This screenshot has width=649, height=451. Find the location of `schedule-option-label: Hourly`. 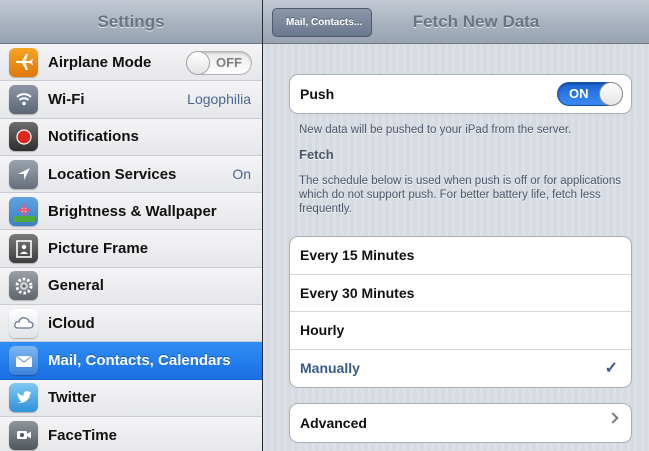

schedule-option-label: Hourly is located at coordinates (322, 330).